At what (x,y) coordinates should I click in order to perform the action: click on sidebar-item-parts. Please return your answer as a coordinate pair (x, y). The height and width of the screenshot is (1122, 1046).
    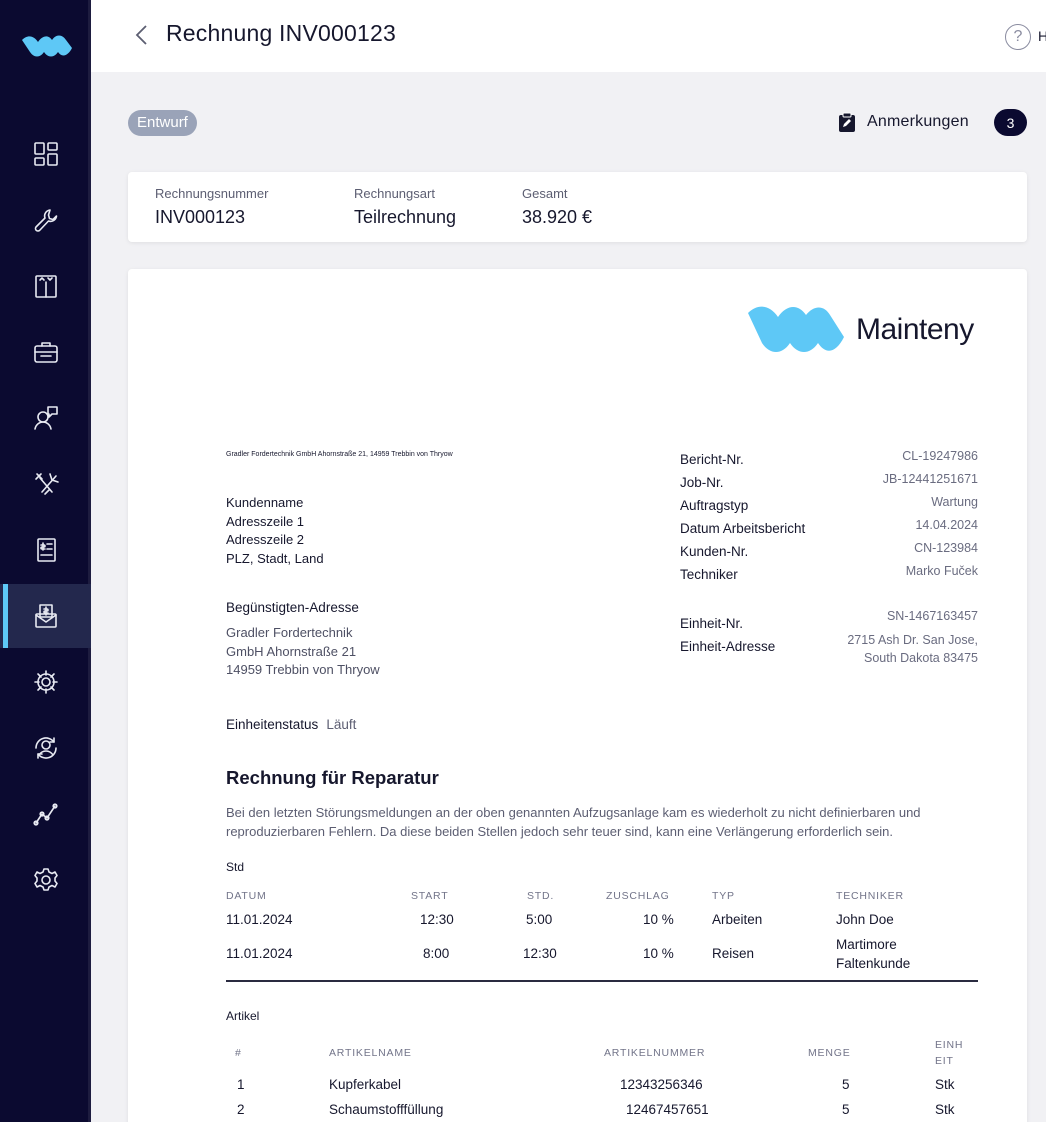
    Looking at the image, I should click on (45, 682).